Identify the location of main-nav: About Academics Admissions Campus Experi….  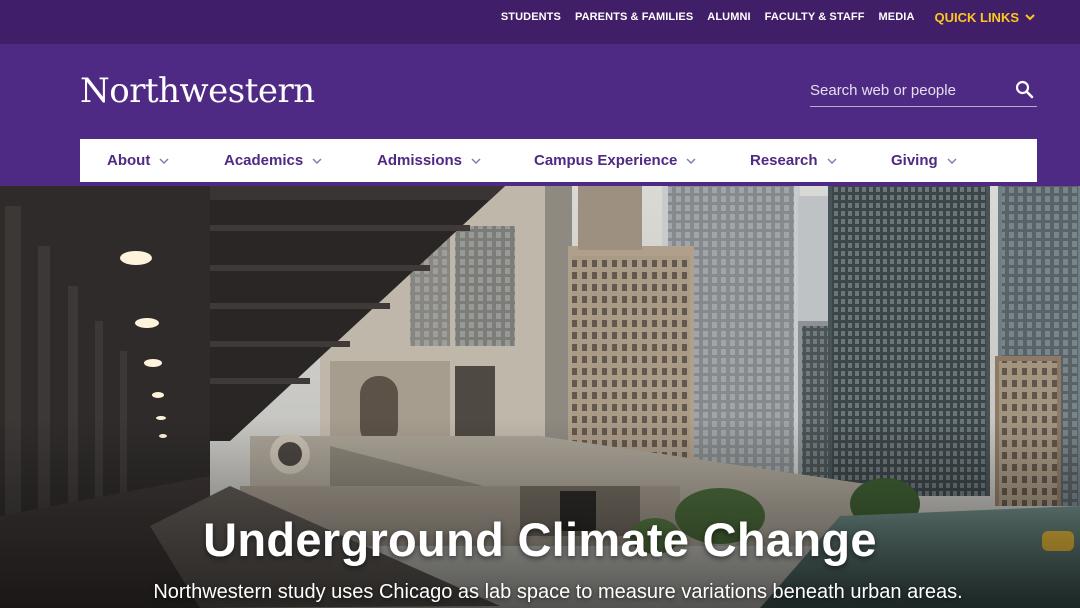
(558, 160).